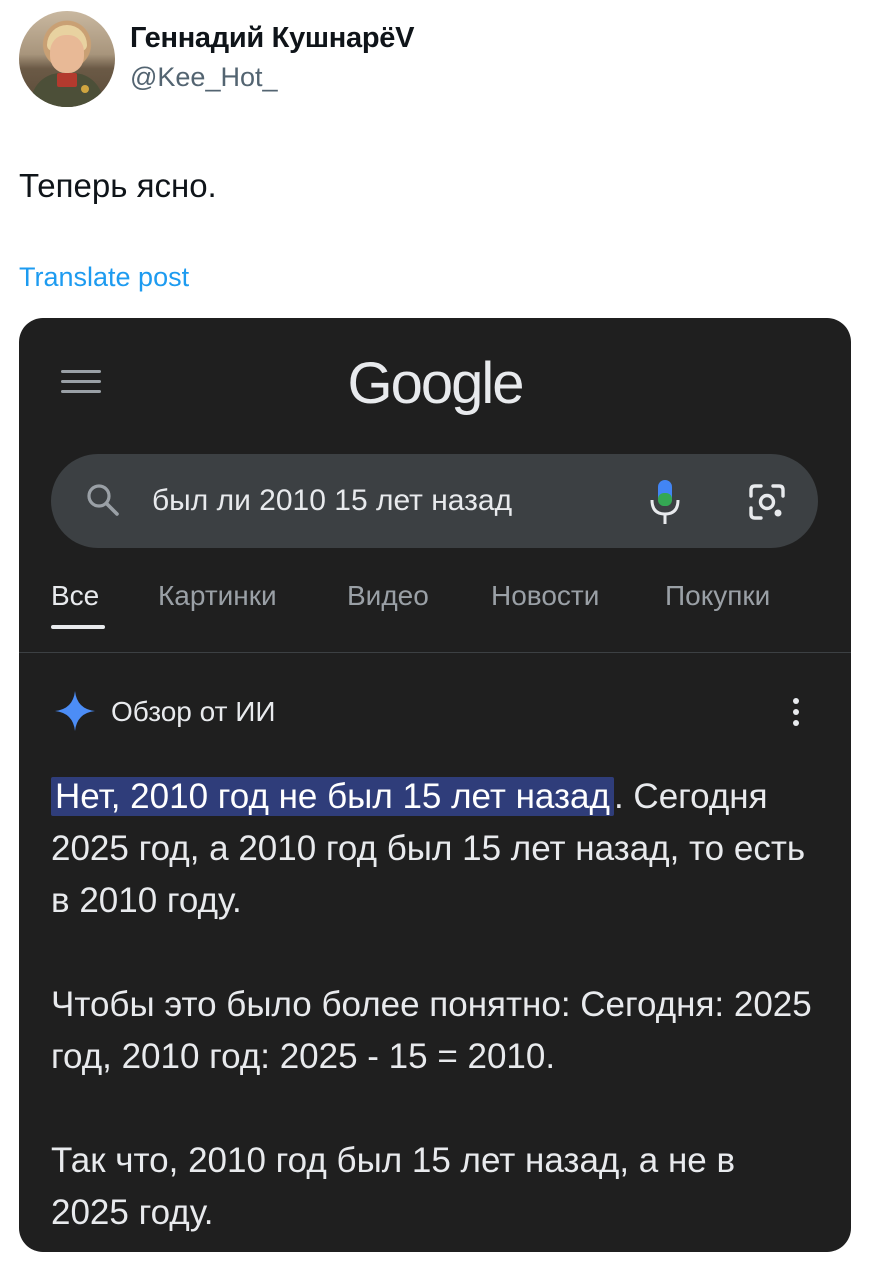  What do you see at coordinates (767, 502) in the screenshot?
I see `google-lens-icon` at bounding box center [767, 502].